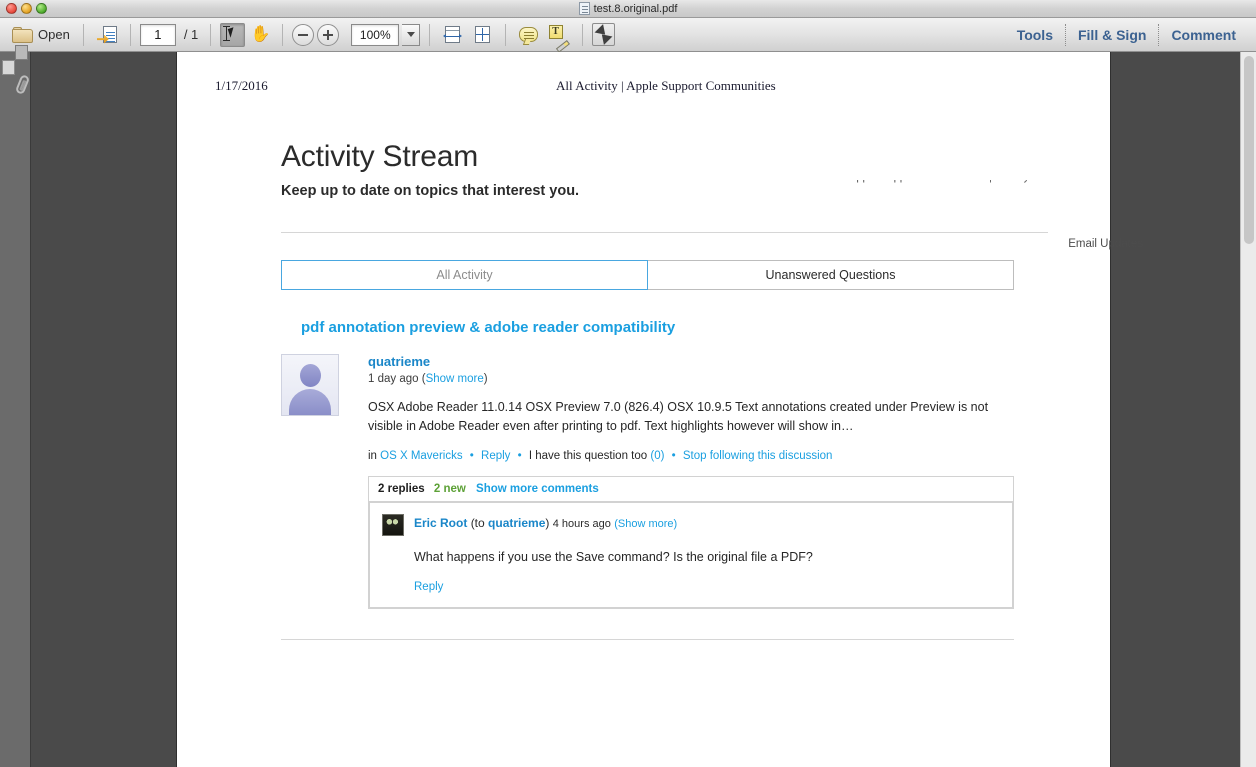  Describe the element at coordinates (328, 34) in the screenshot. I see `zoom-in-button` at that location.